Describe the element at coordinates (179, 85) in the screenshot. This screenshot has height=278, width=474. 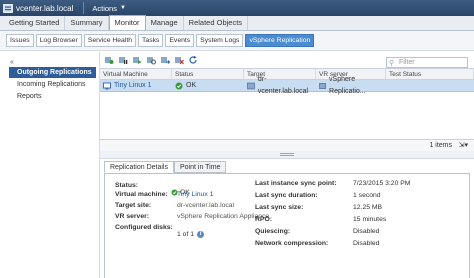
I see `ok-status-icon` at that location.